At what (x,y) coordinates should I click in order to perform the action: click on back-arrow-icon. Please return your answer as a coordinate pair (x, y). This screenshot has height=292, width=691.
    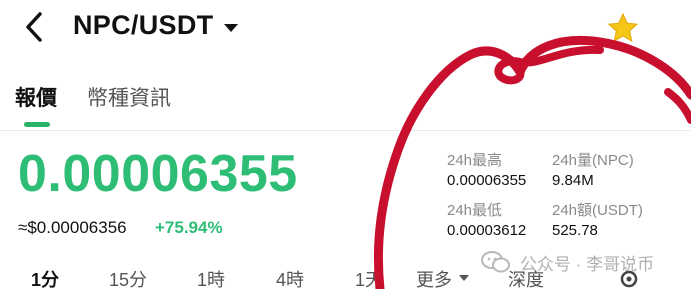
    Looking at the image, I should click on (35, 27).